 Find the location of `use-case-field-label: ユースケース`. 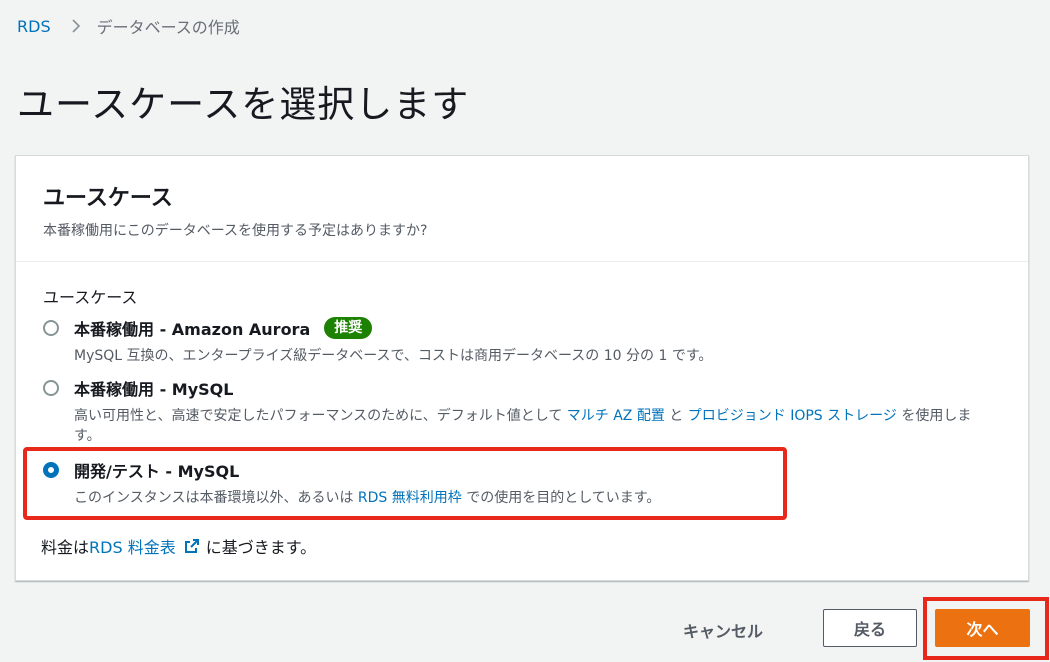

use-case-field-label: ユースケース is located at coordinates (90, 297).